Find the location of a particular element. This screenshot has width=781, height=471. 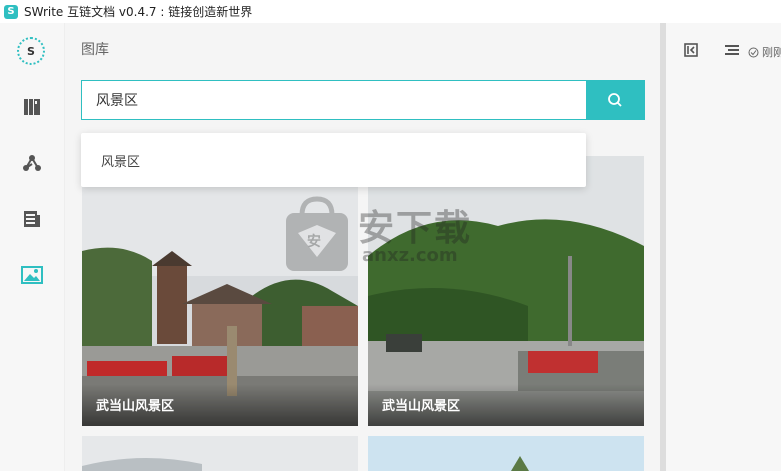

app-icon: S is located at coordinates (11, 11).